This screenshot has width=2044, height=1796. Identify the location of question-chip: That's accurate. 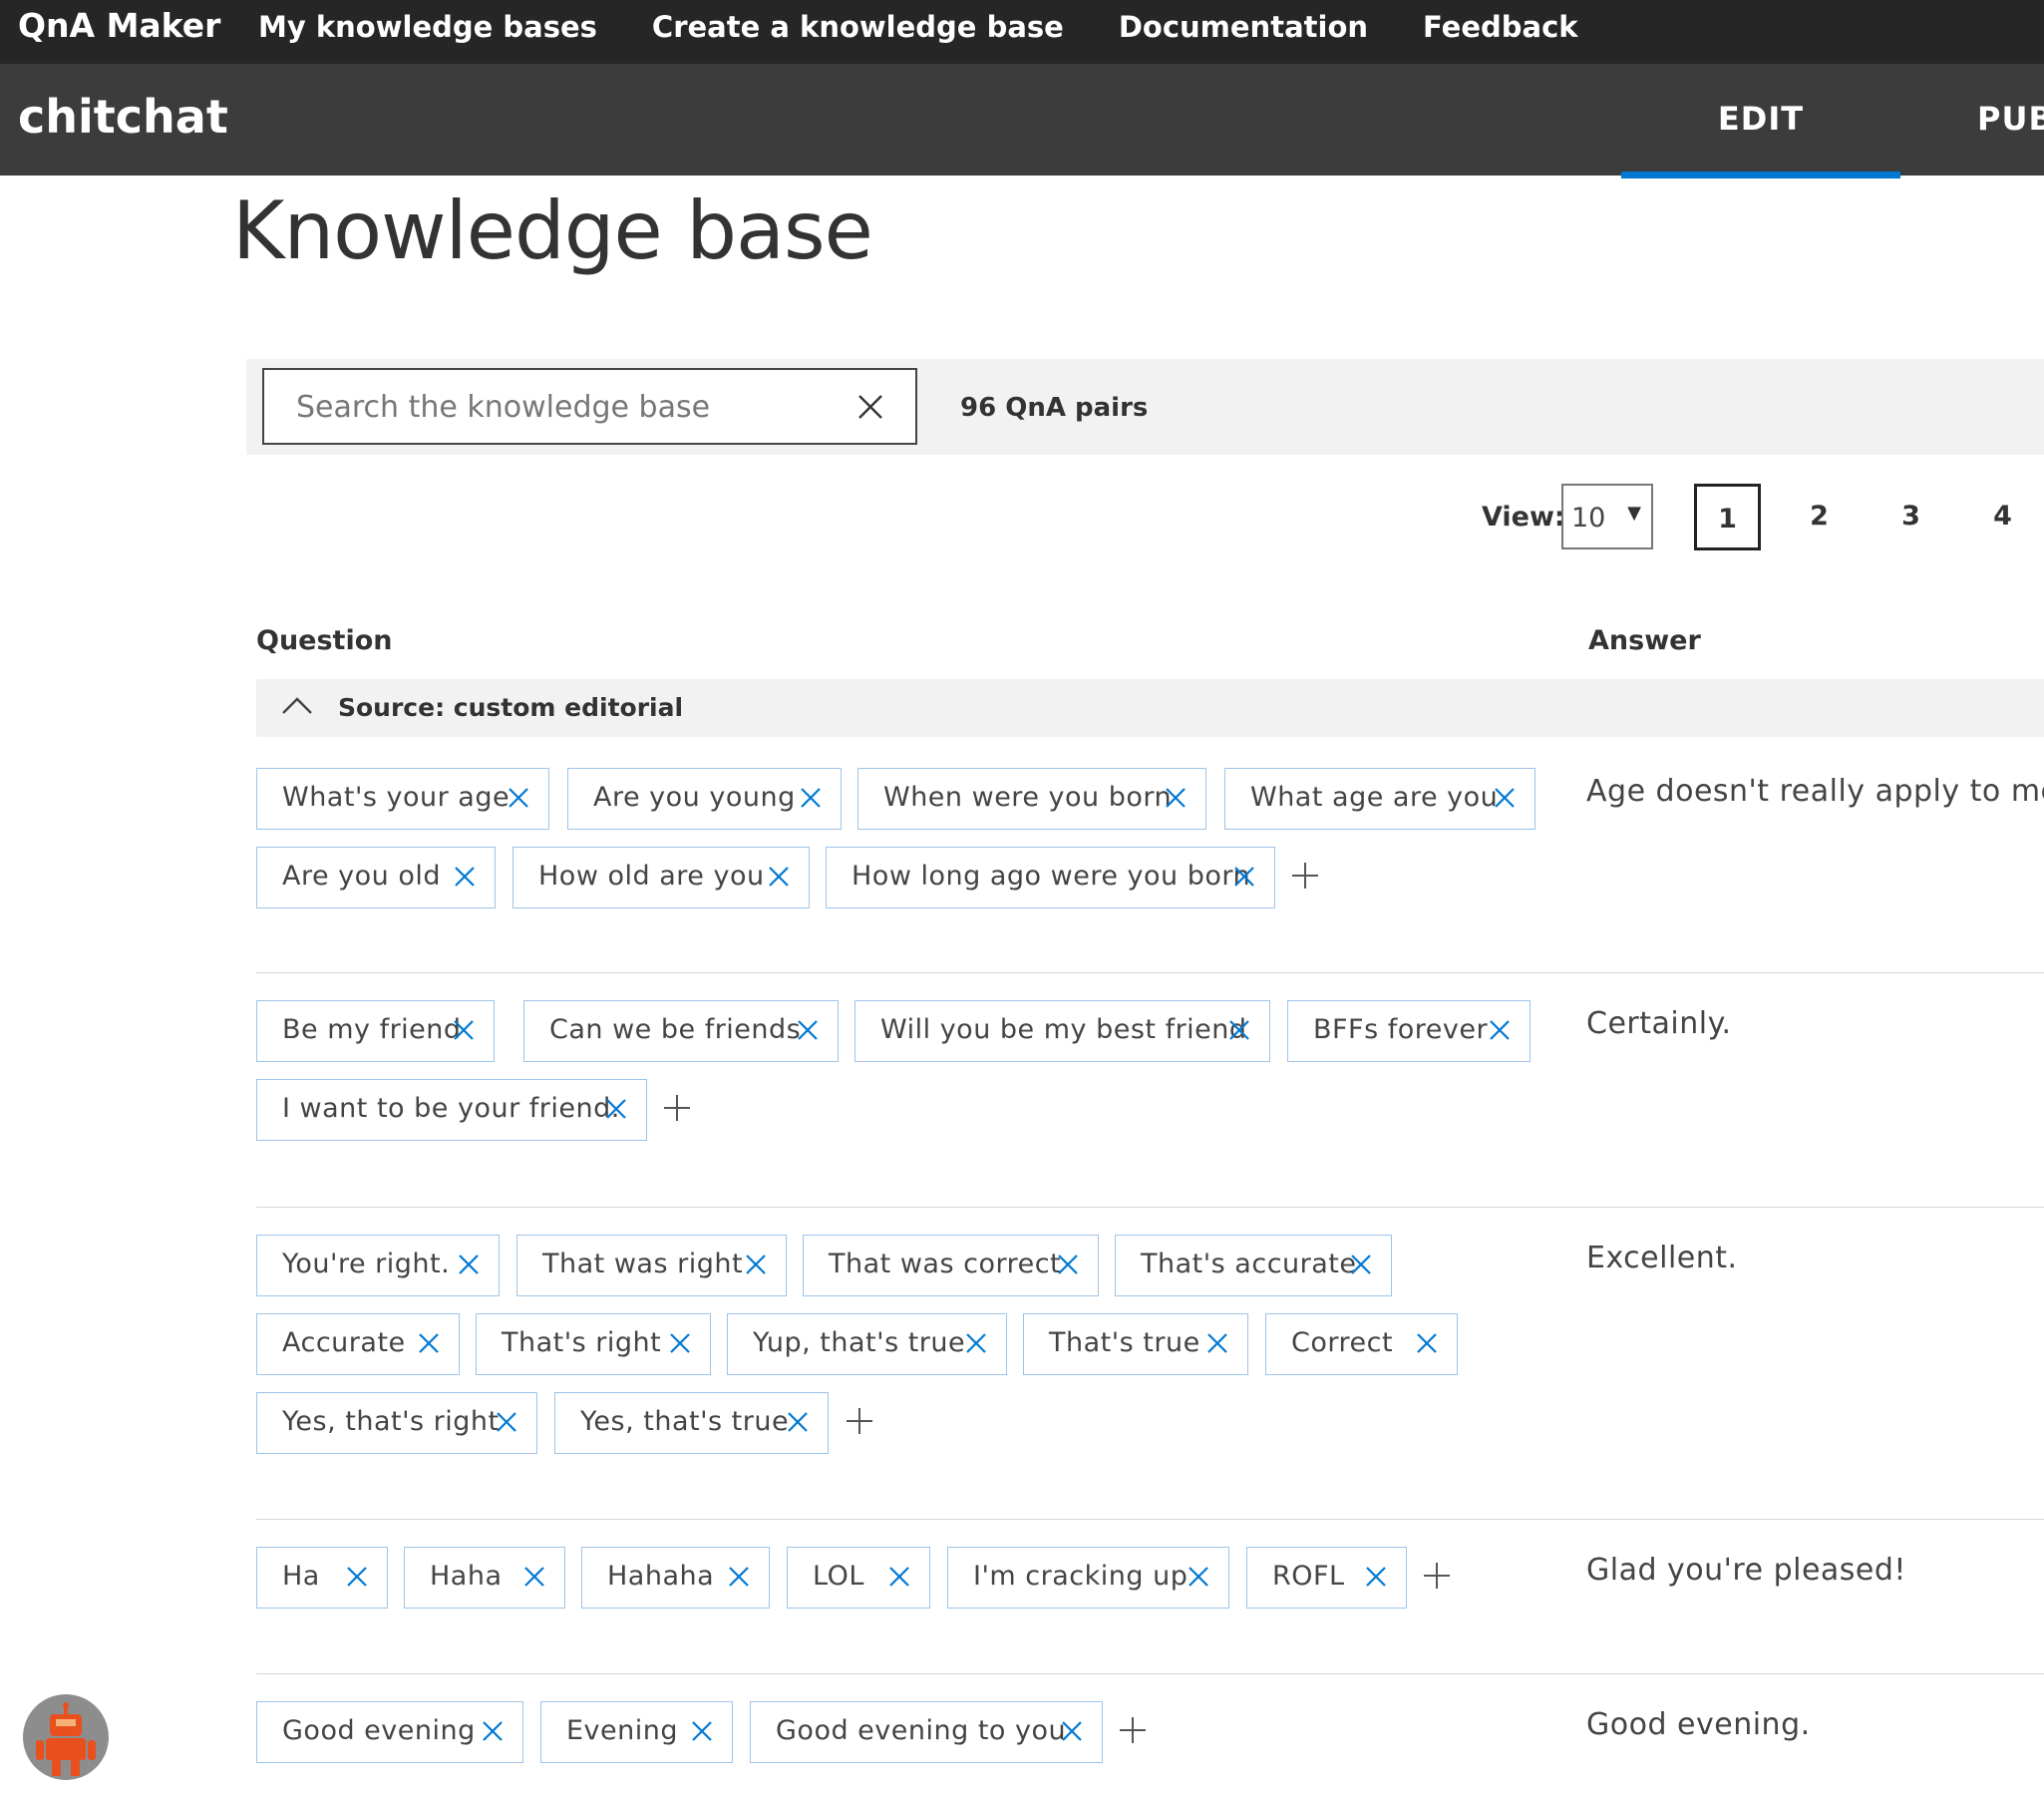
(1253, 1265).